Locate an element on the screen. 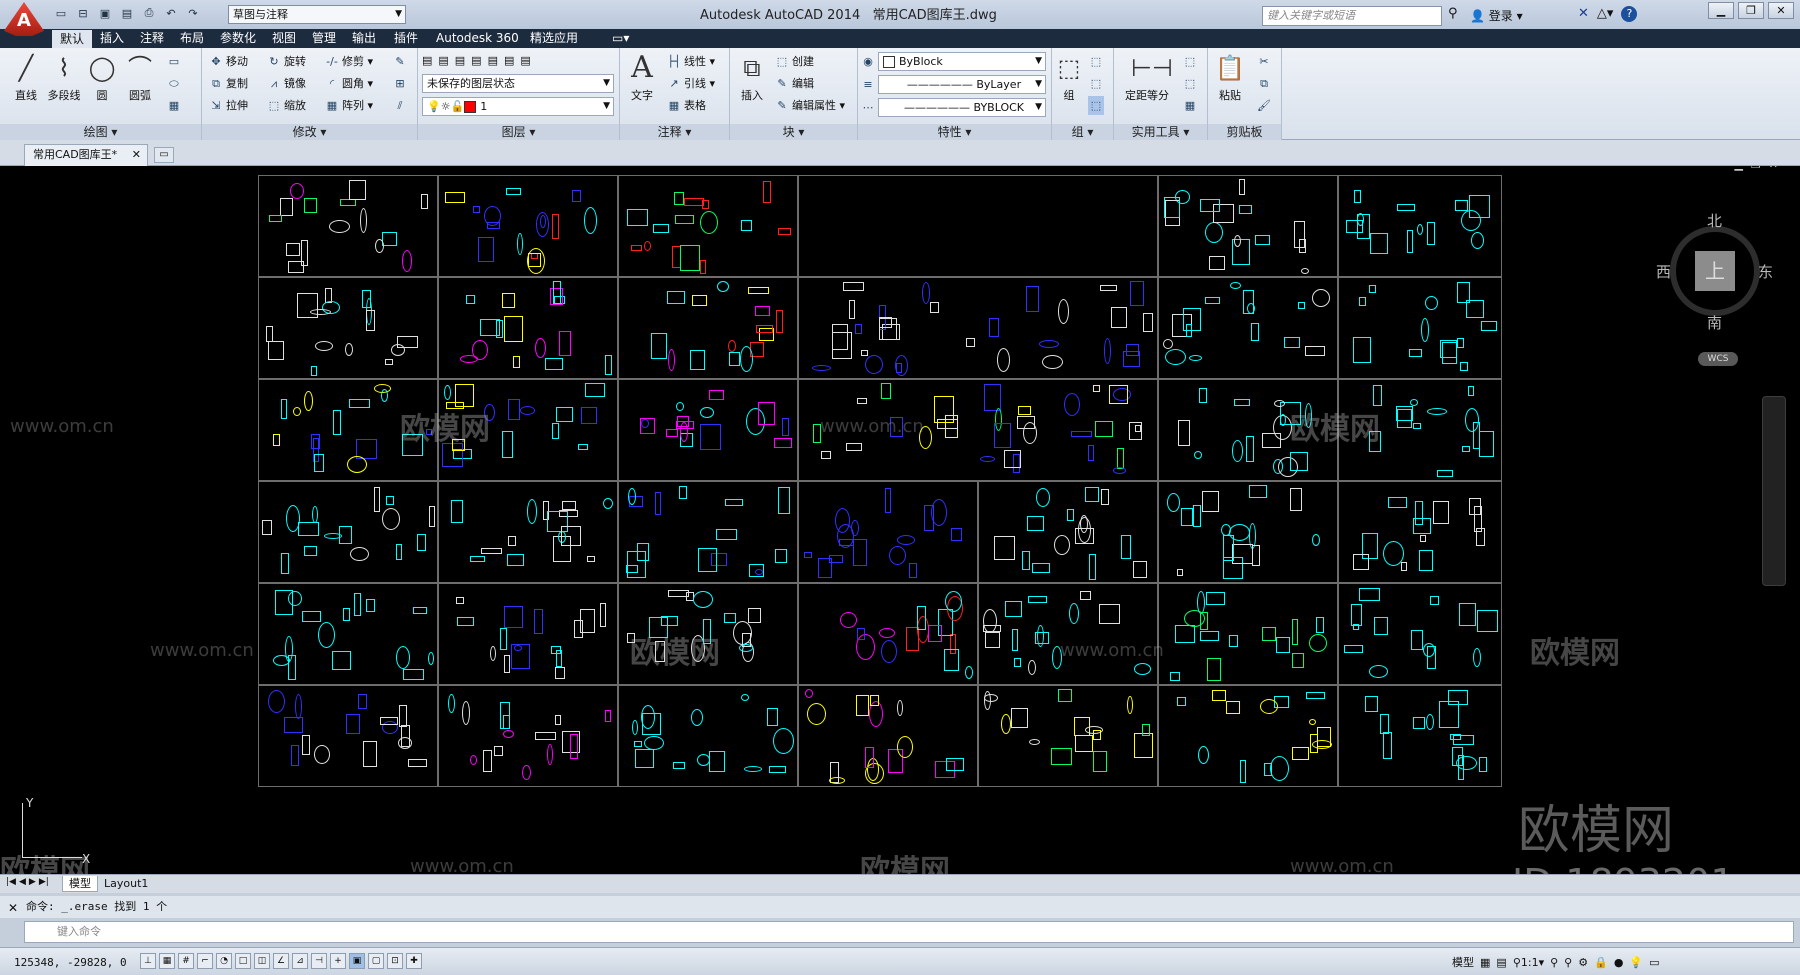 The height and width of the screenshot is (975, 1800). save-icon: ▣ is located at coordinates (105, 13).